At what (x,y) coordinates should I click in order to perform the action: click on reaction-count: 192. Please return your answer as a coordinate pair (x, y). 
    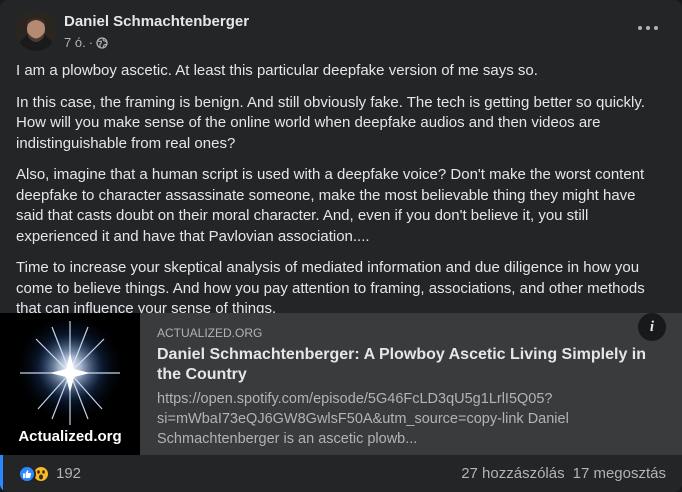
    Looking at the image, I should click on (68, 473).